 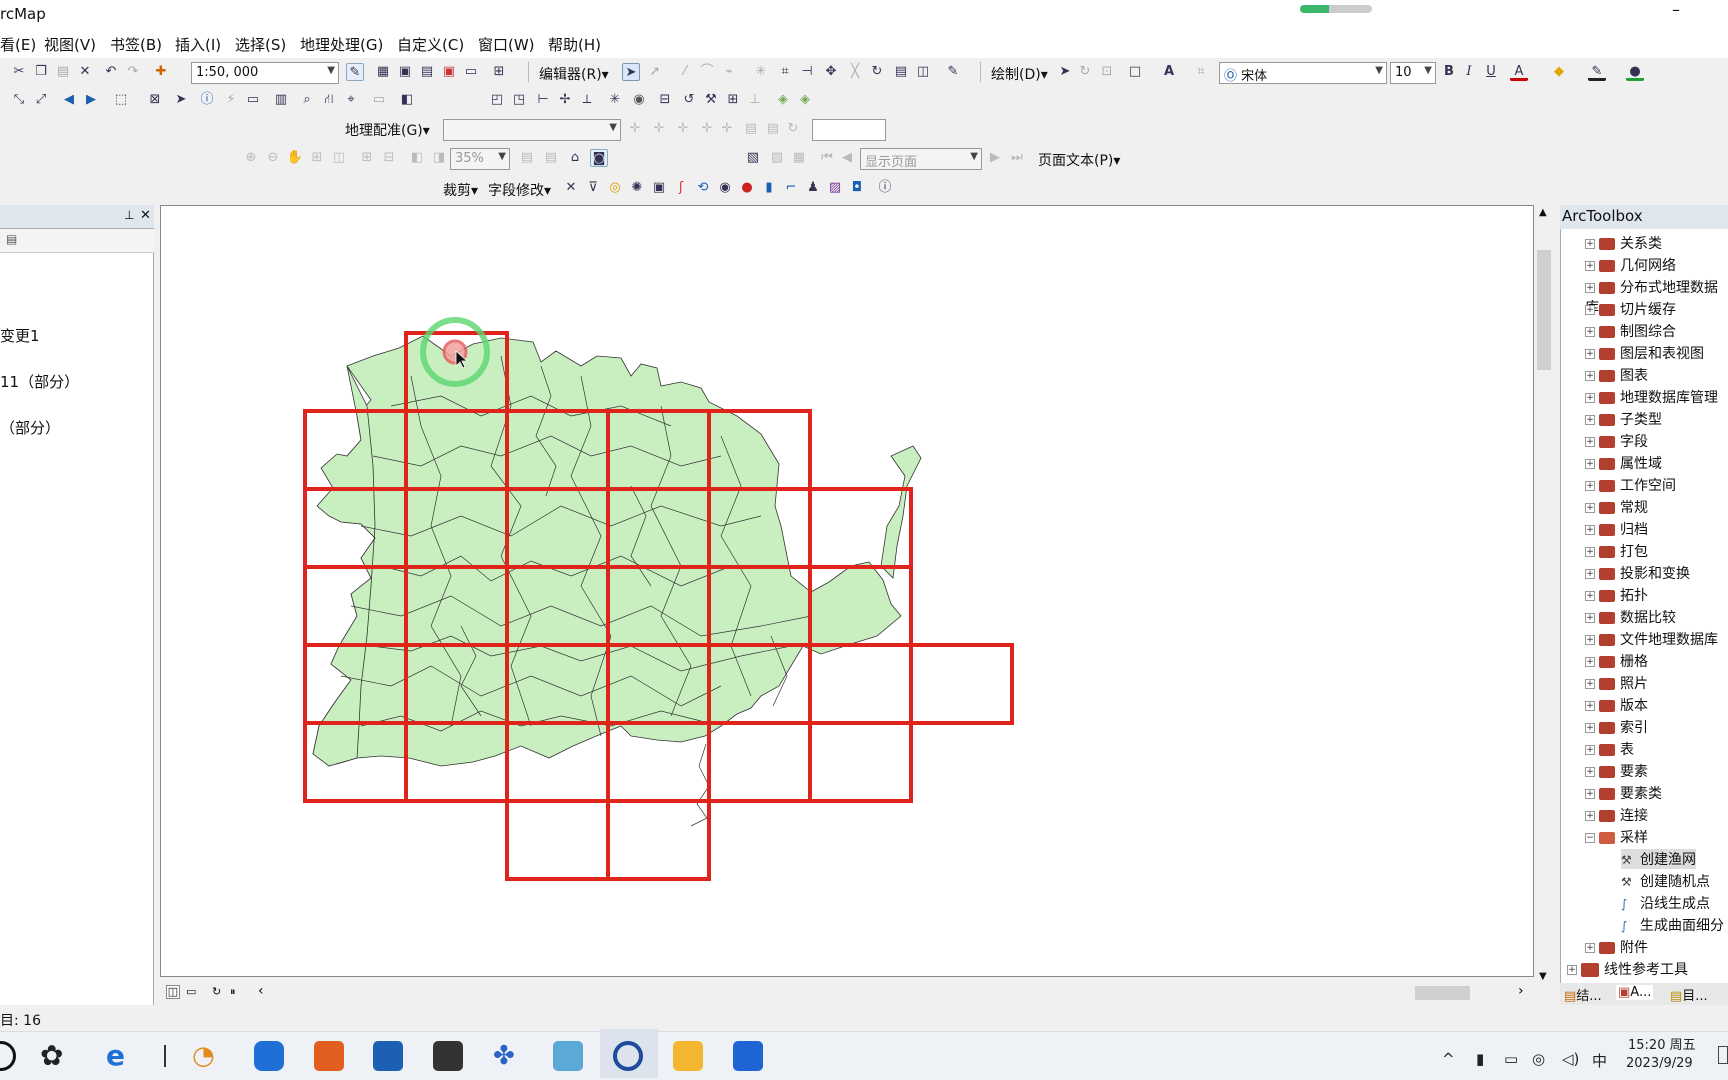 What do you see at coordinates (261, 991) in the screenshot?
I see `scroll-left-icon: ‹` at bounding box center [261, 991].